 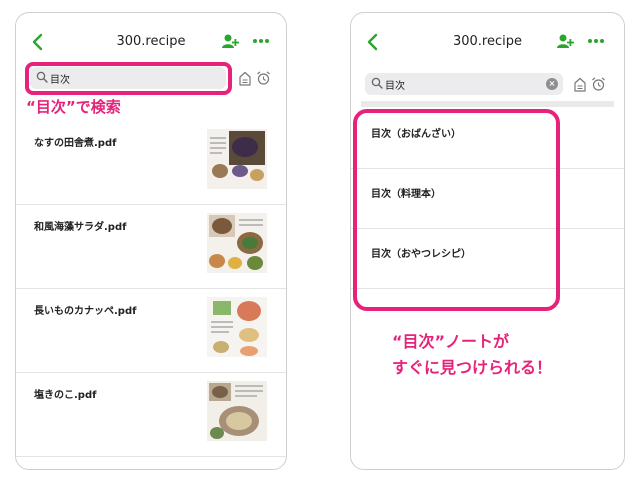 What do you see at coordinates (151, 331) in the screenshot?
I see `note-list-item: 長いものカナッペ.pdf` at bounding box center [151, 331].